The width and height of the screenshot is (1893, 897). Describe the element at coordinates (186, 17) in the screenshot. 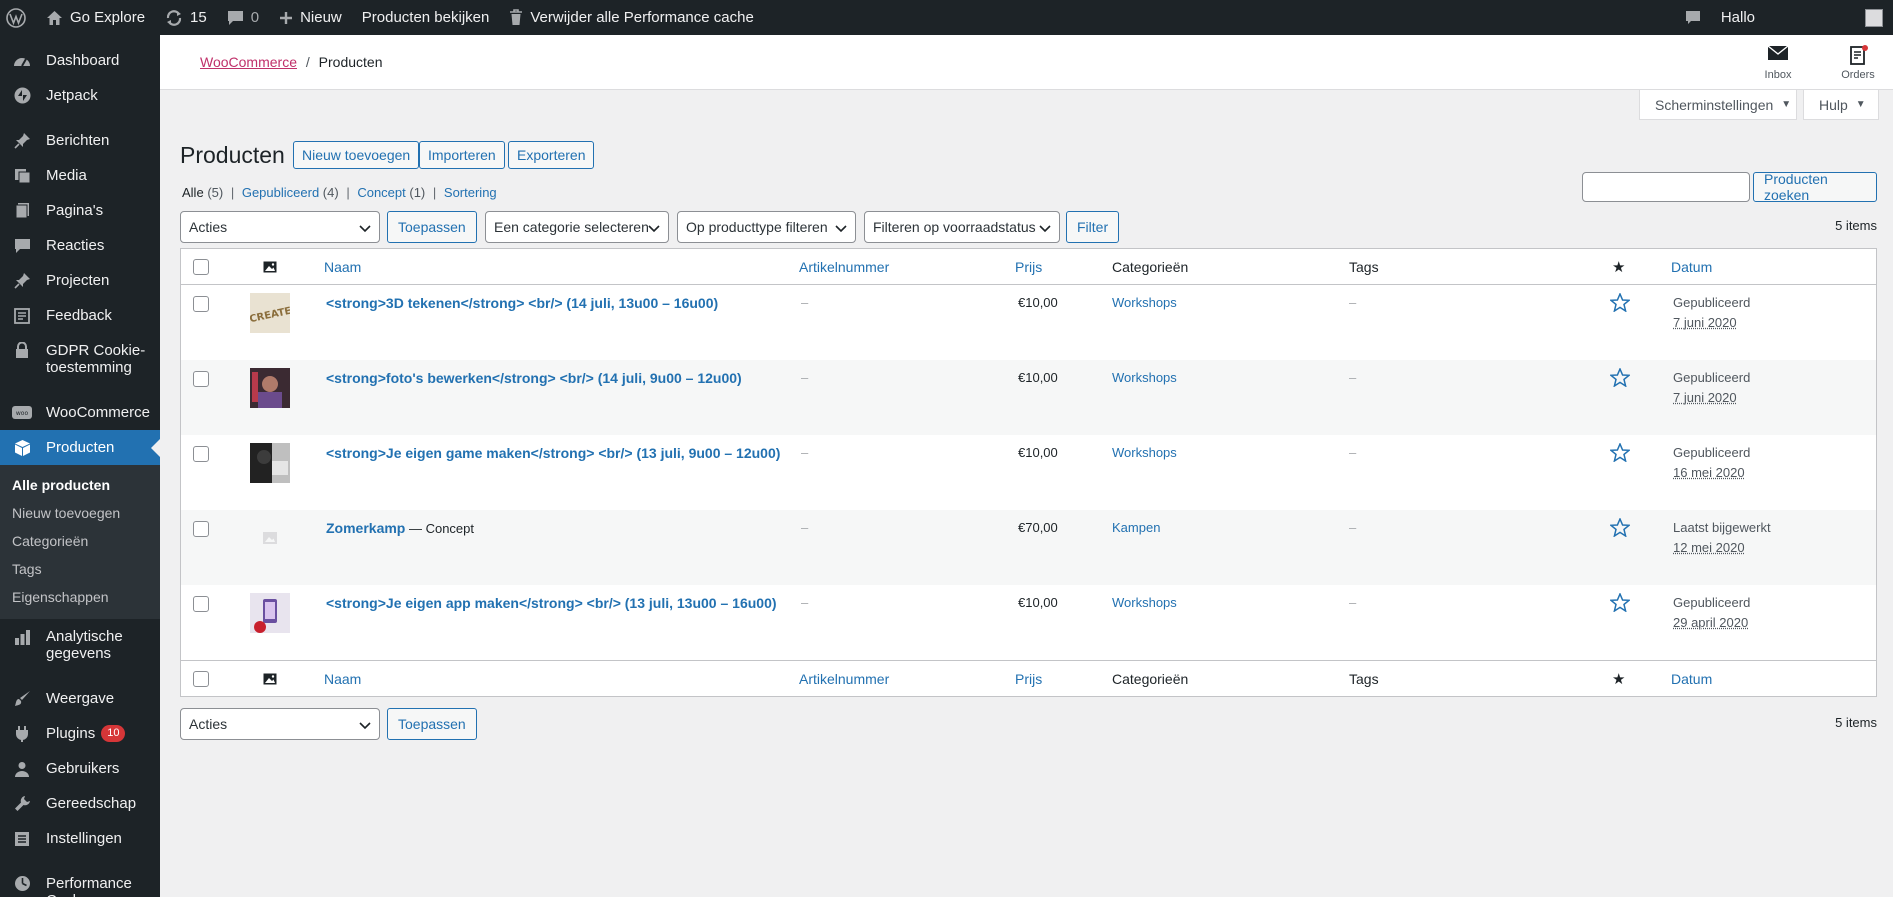

I see `updates-link: 15` at that location.